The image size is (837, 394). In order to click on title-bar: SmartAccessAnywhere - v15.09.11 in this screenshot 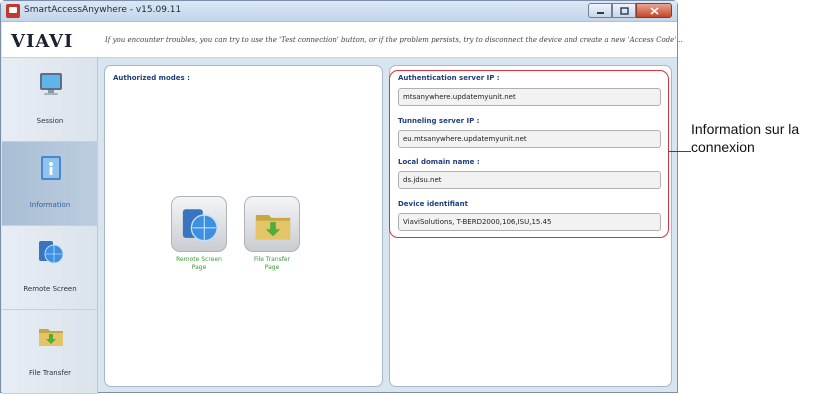, I will do `click(339, 11)`.